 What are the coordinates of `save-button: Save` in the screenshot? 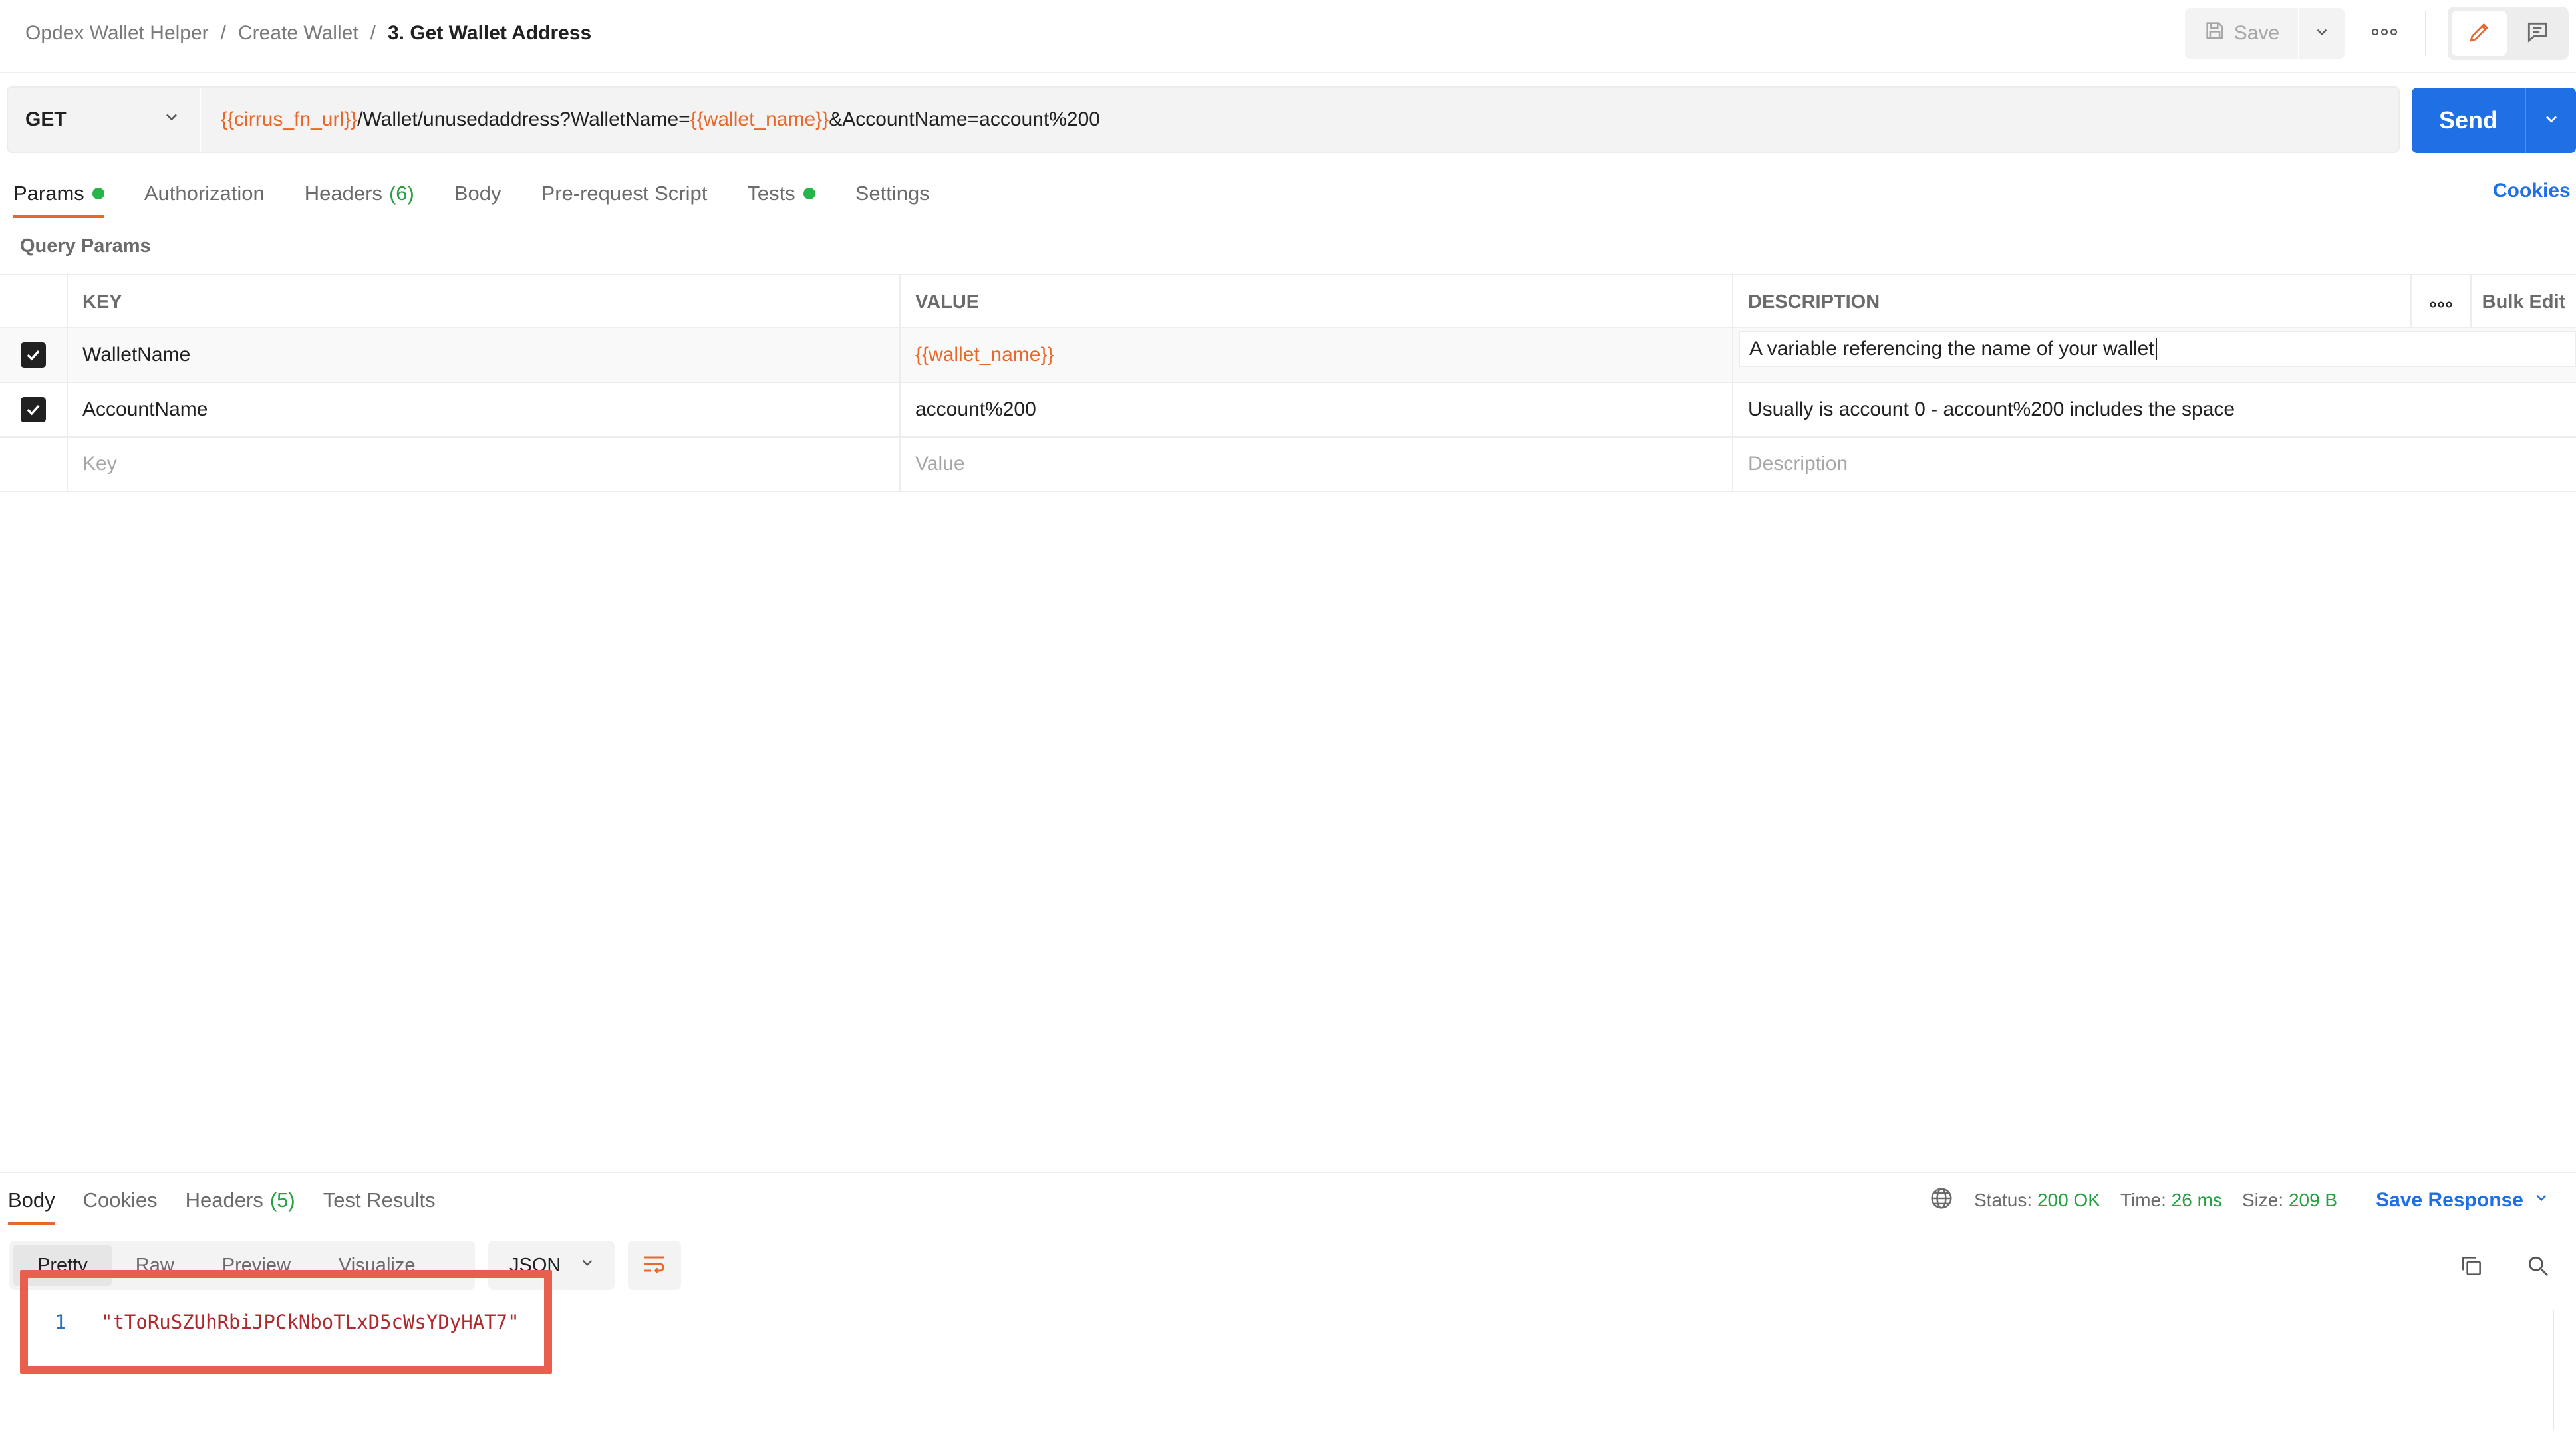 It's located at (2241, 33).